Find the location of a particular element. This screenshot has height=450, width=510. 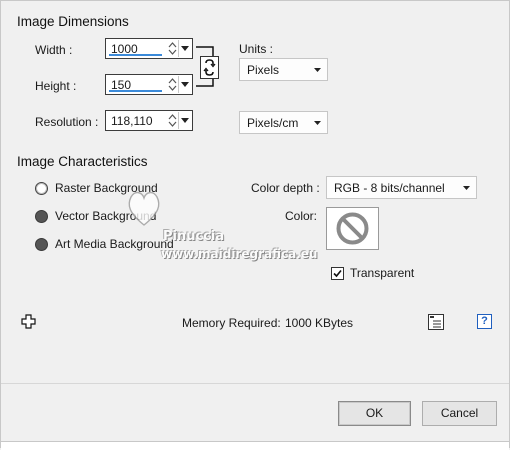

cancel-button: Cancel is located at coordinates (459, 413).